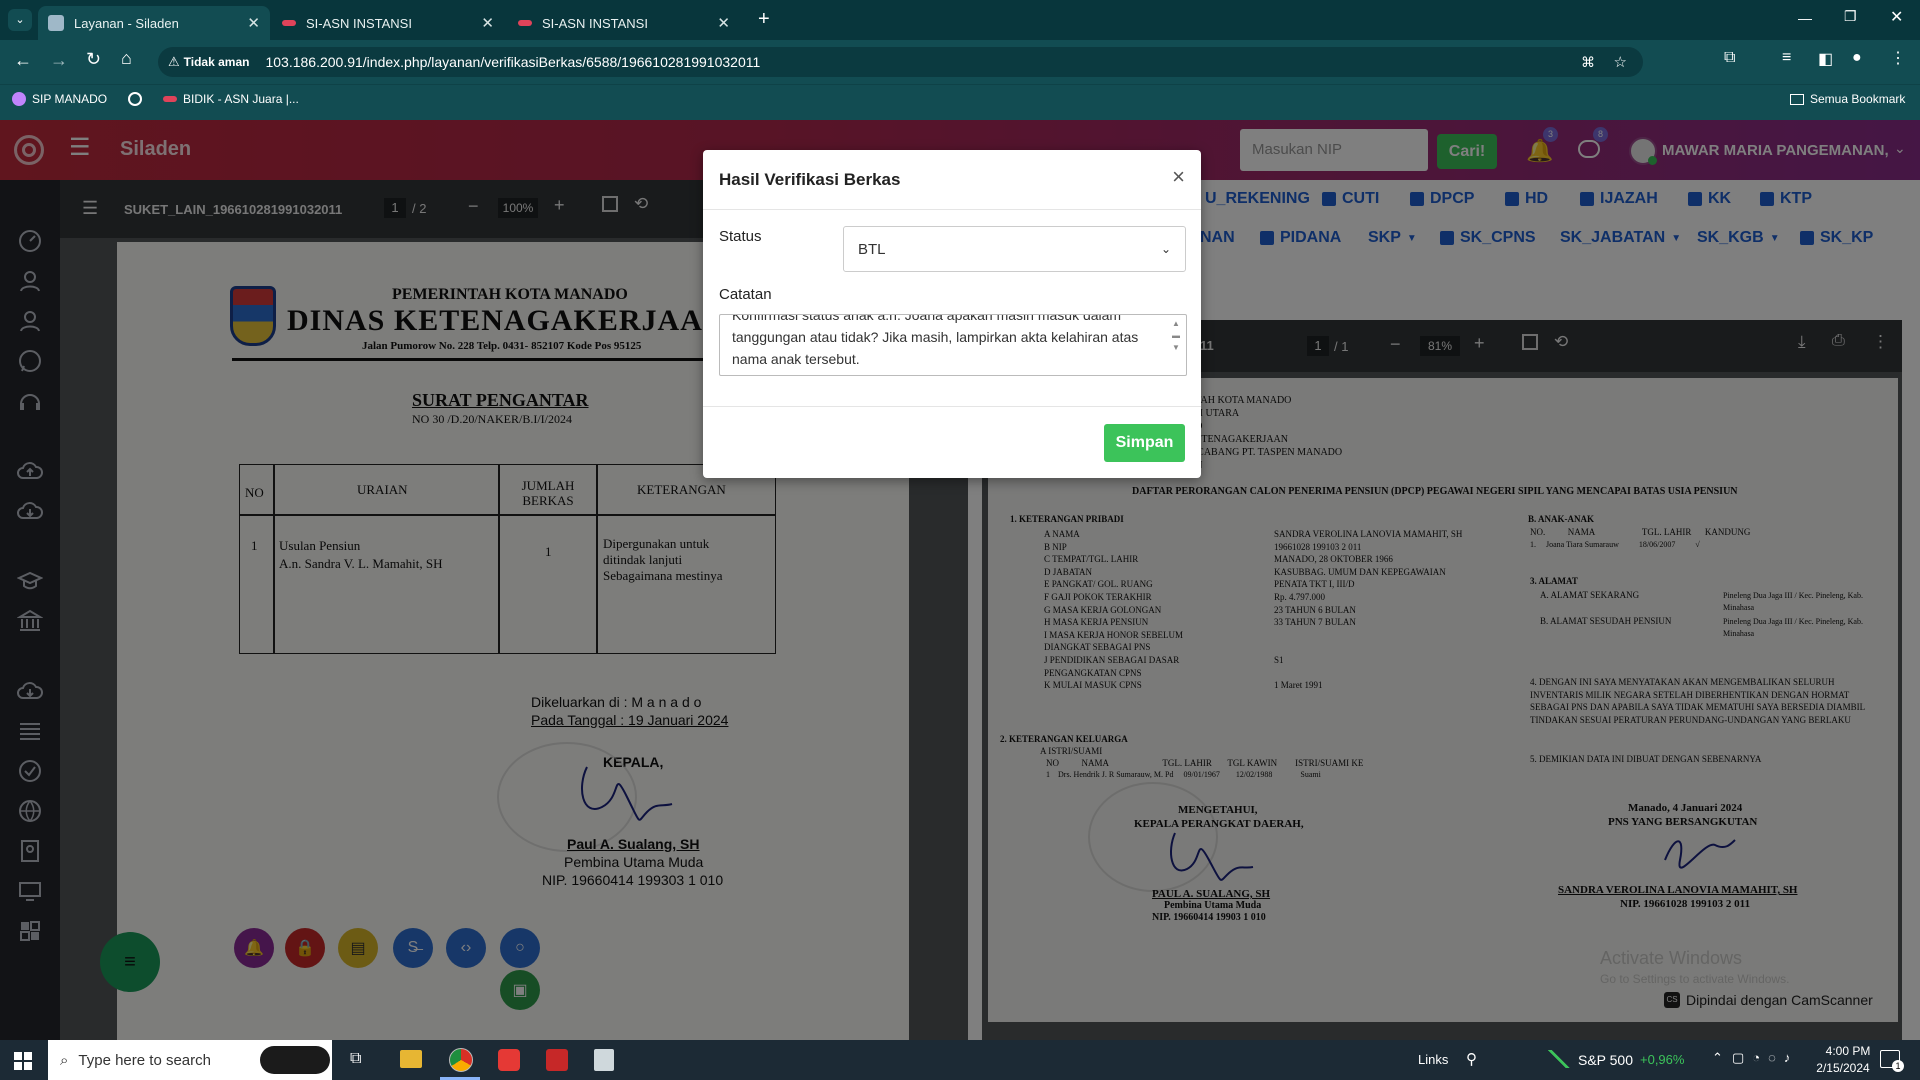 This screenshot has height=1080, width=1920. What do you see at coordinates (1144, 443) in the screenshot?
I see `save-button: Simpan` at bounding box center [1144, 443].